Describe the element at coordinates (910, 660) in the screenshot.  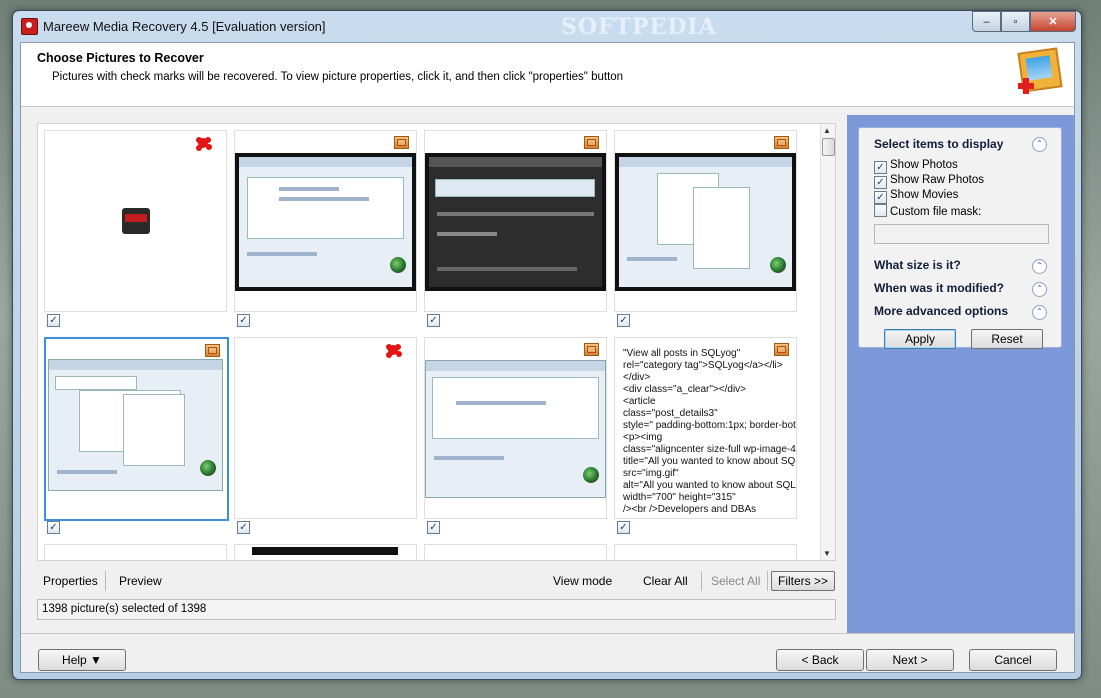
I see `next-button: Next >` at that location.